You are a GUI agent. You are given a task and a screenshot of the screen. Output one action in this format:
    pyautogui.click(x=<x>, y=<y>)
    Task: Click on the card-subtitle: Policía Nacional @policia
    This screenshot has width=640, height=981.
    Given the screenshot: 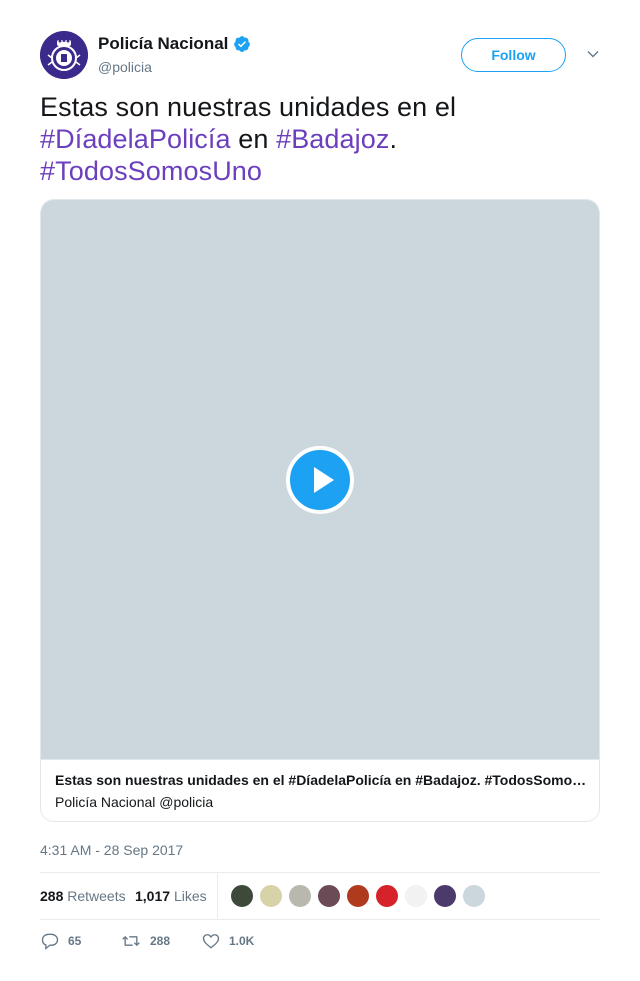 What is the action you would take?
    pyautogui.click(x=134, y=802)
    